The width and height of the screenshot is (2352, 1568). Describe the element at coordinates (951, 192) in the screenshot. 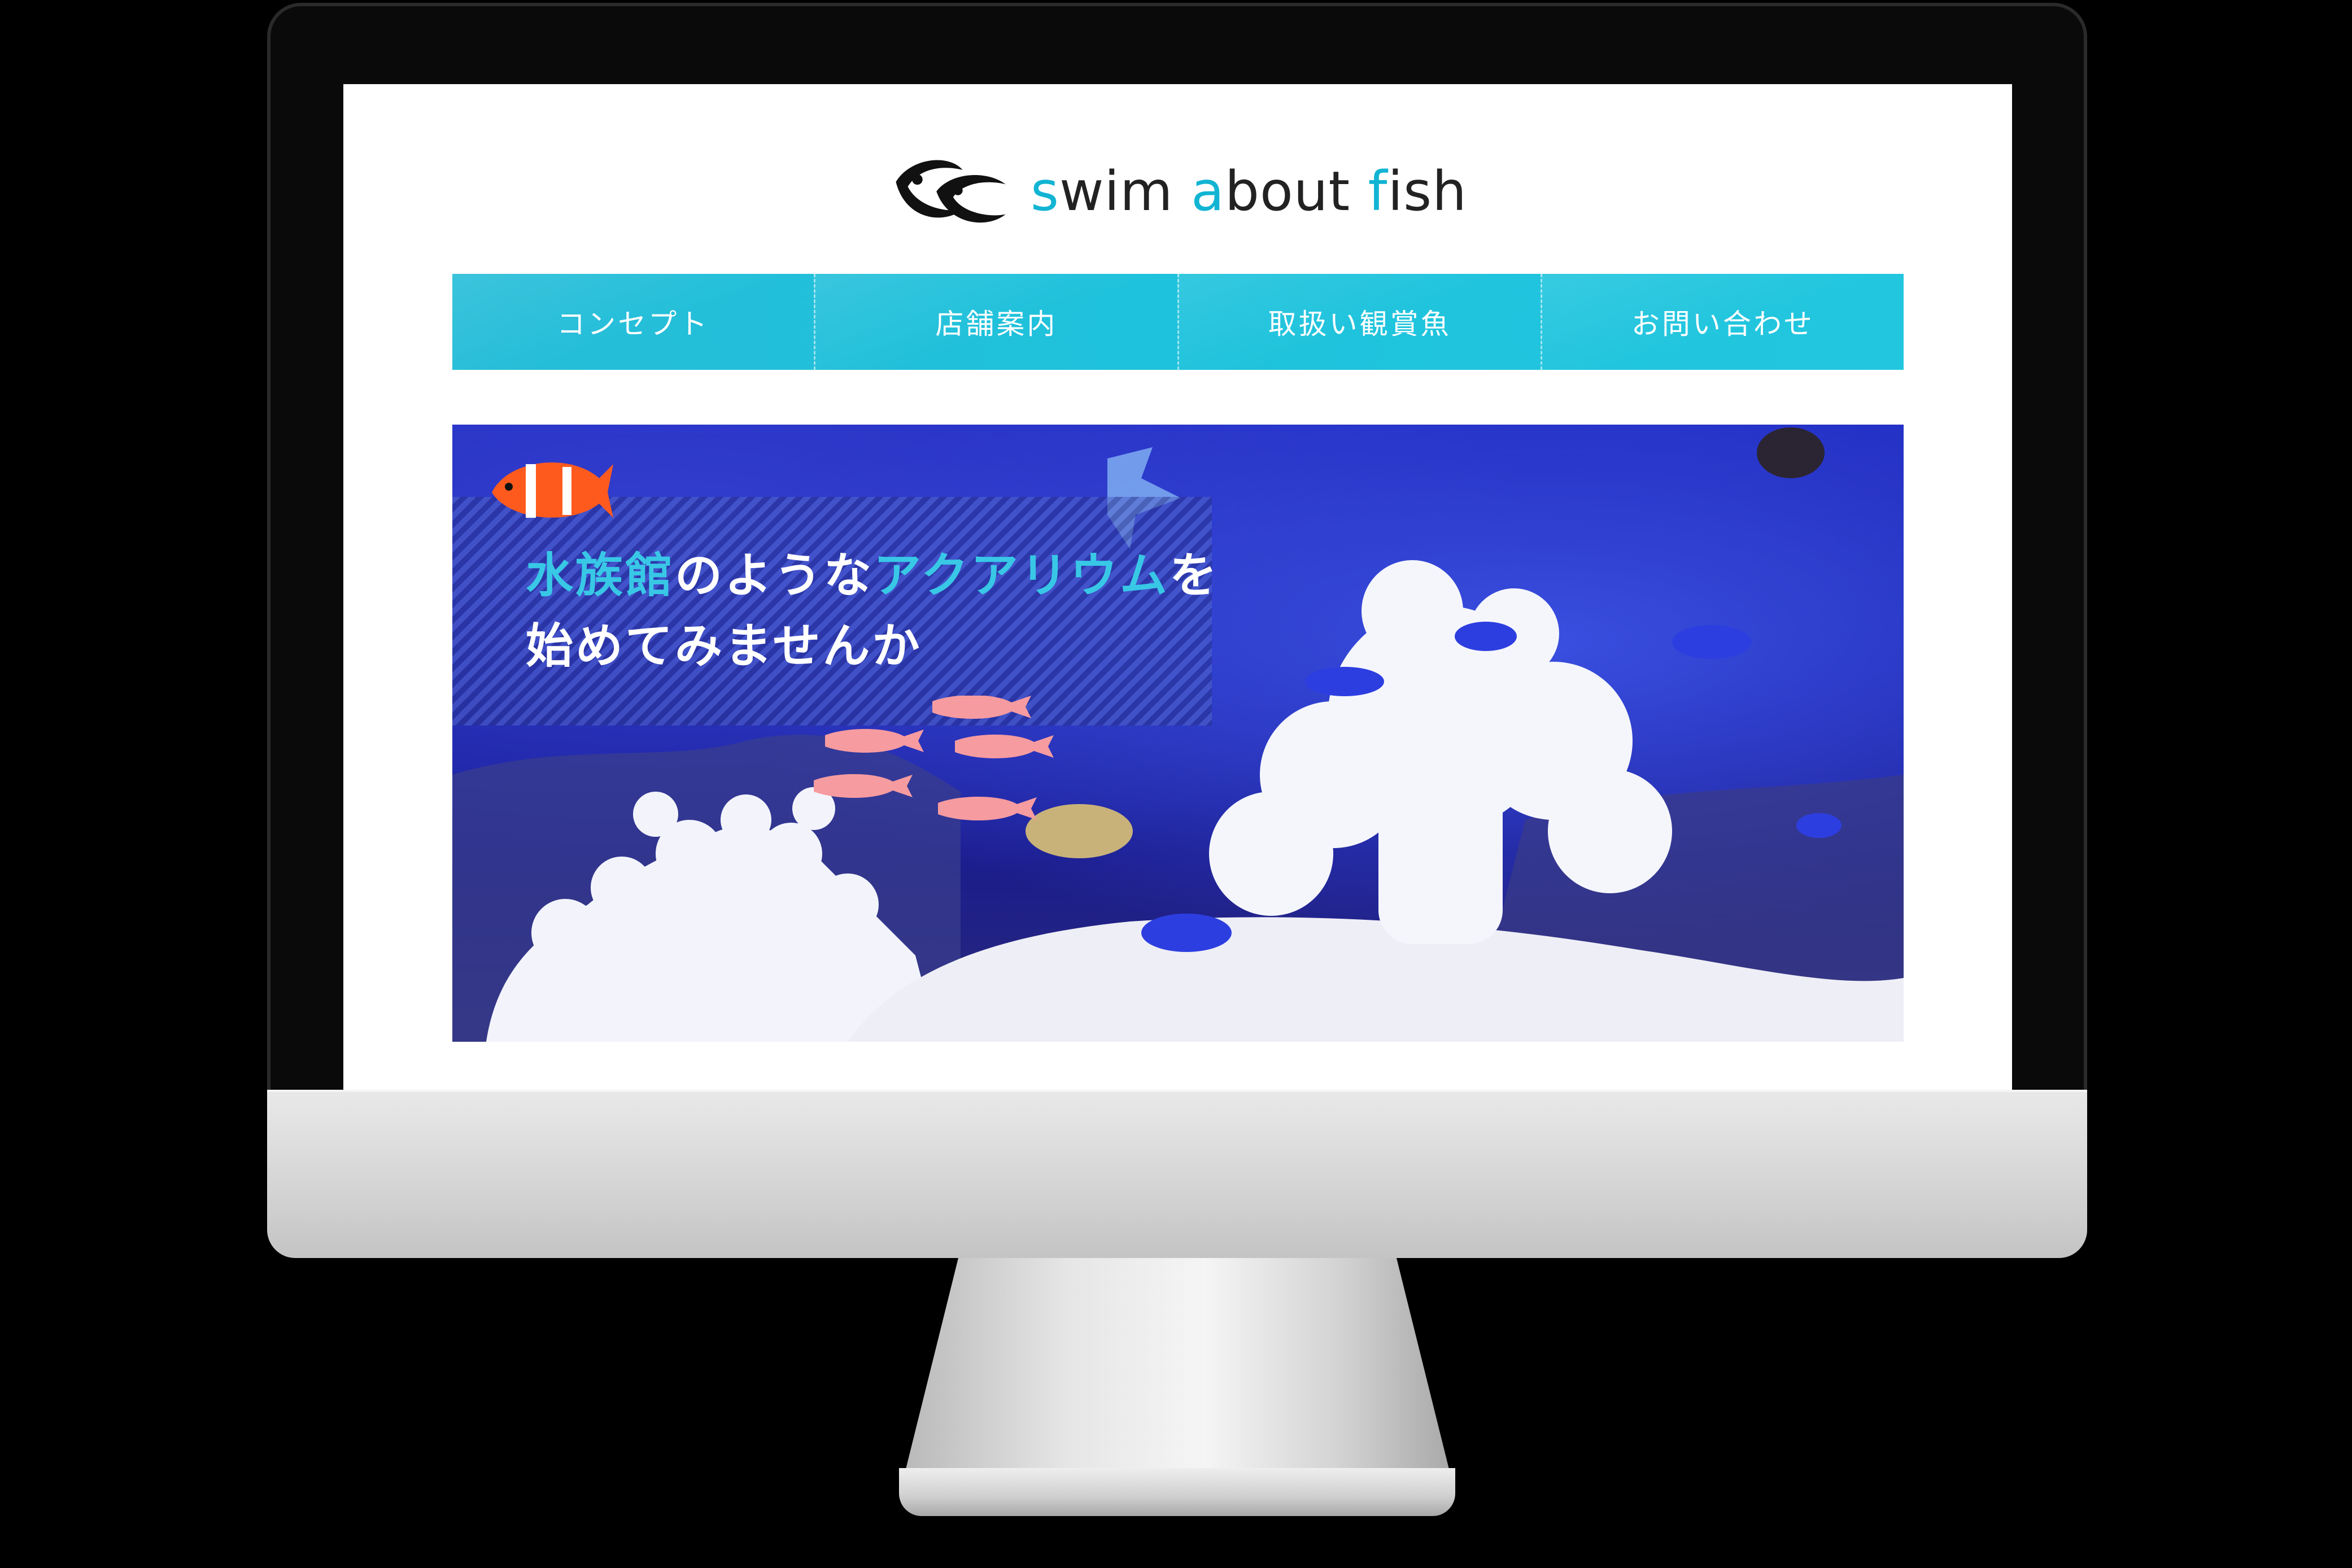

I see `logo-fish-mark-icon` at that location.